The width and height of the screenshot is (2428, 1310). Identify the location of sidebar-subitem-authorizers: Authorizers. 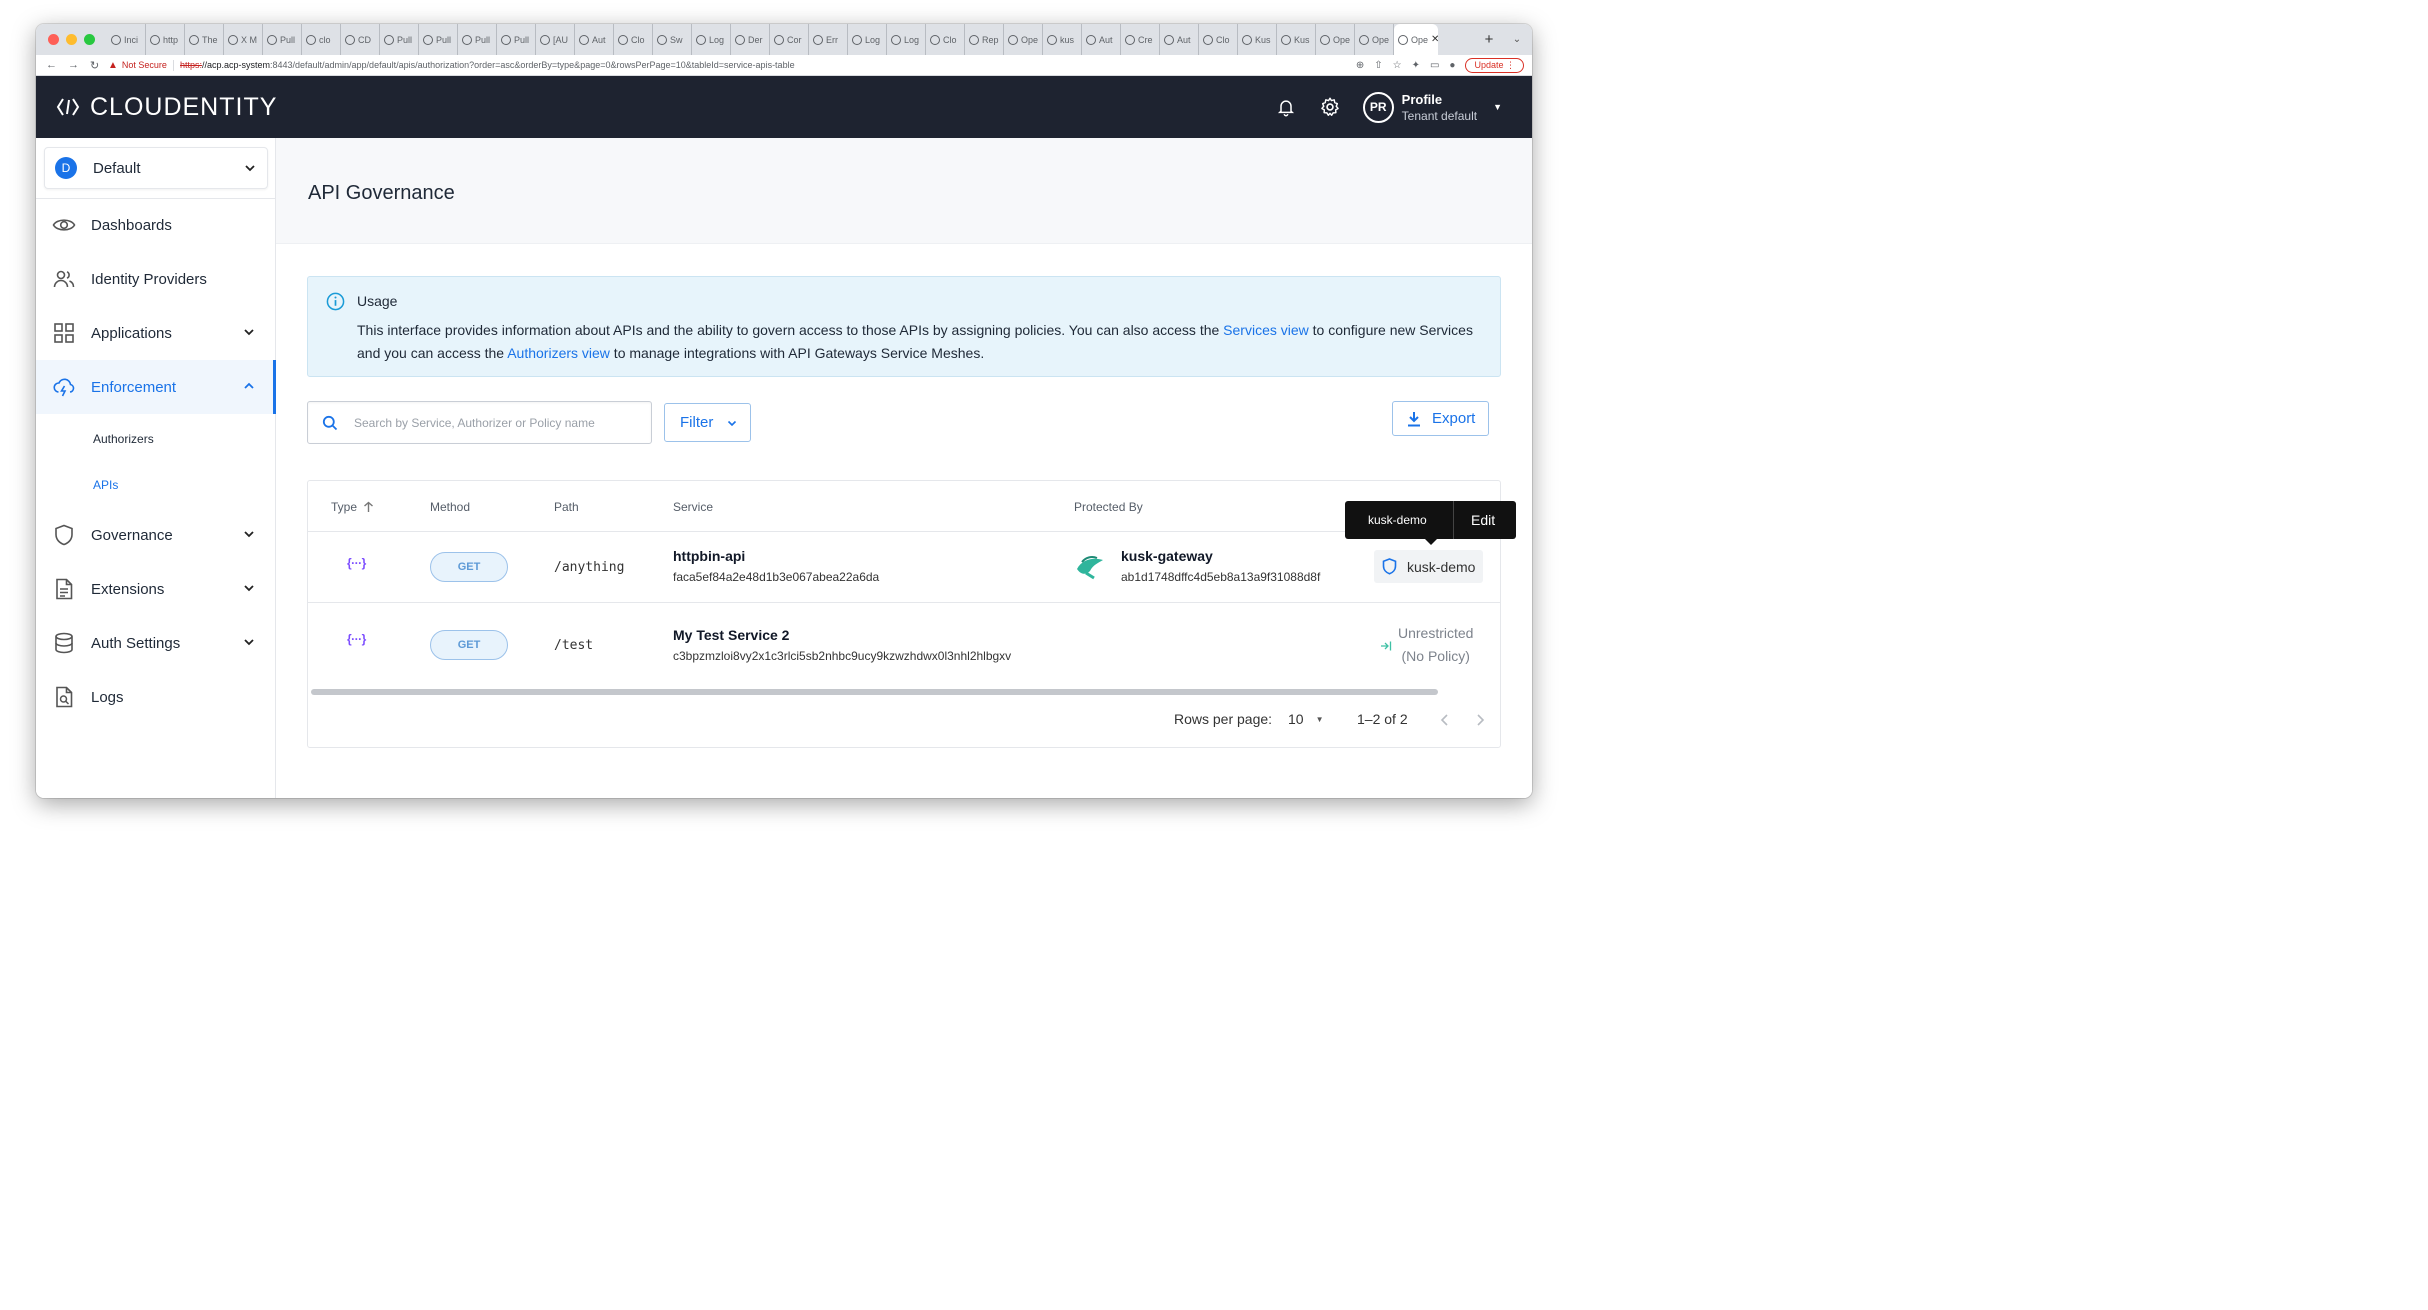
(123, 439).